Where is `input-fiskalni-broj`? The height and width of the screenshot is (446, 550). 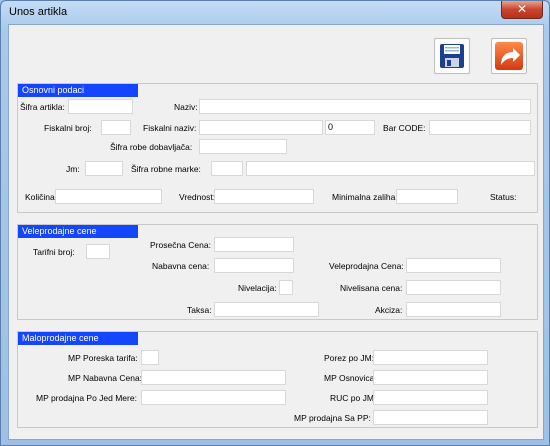
input-fiskalni-broj is located at coordinates (116, 127).